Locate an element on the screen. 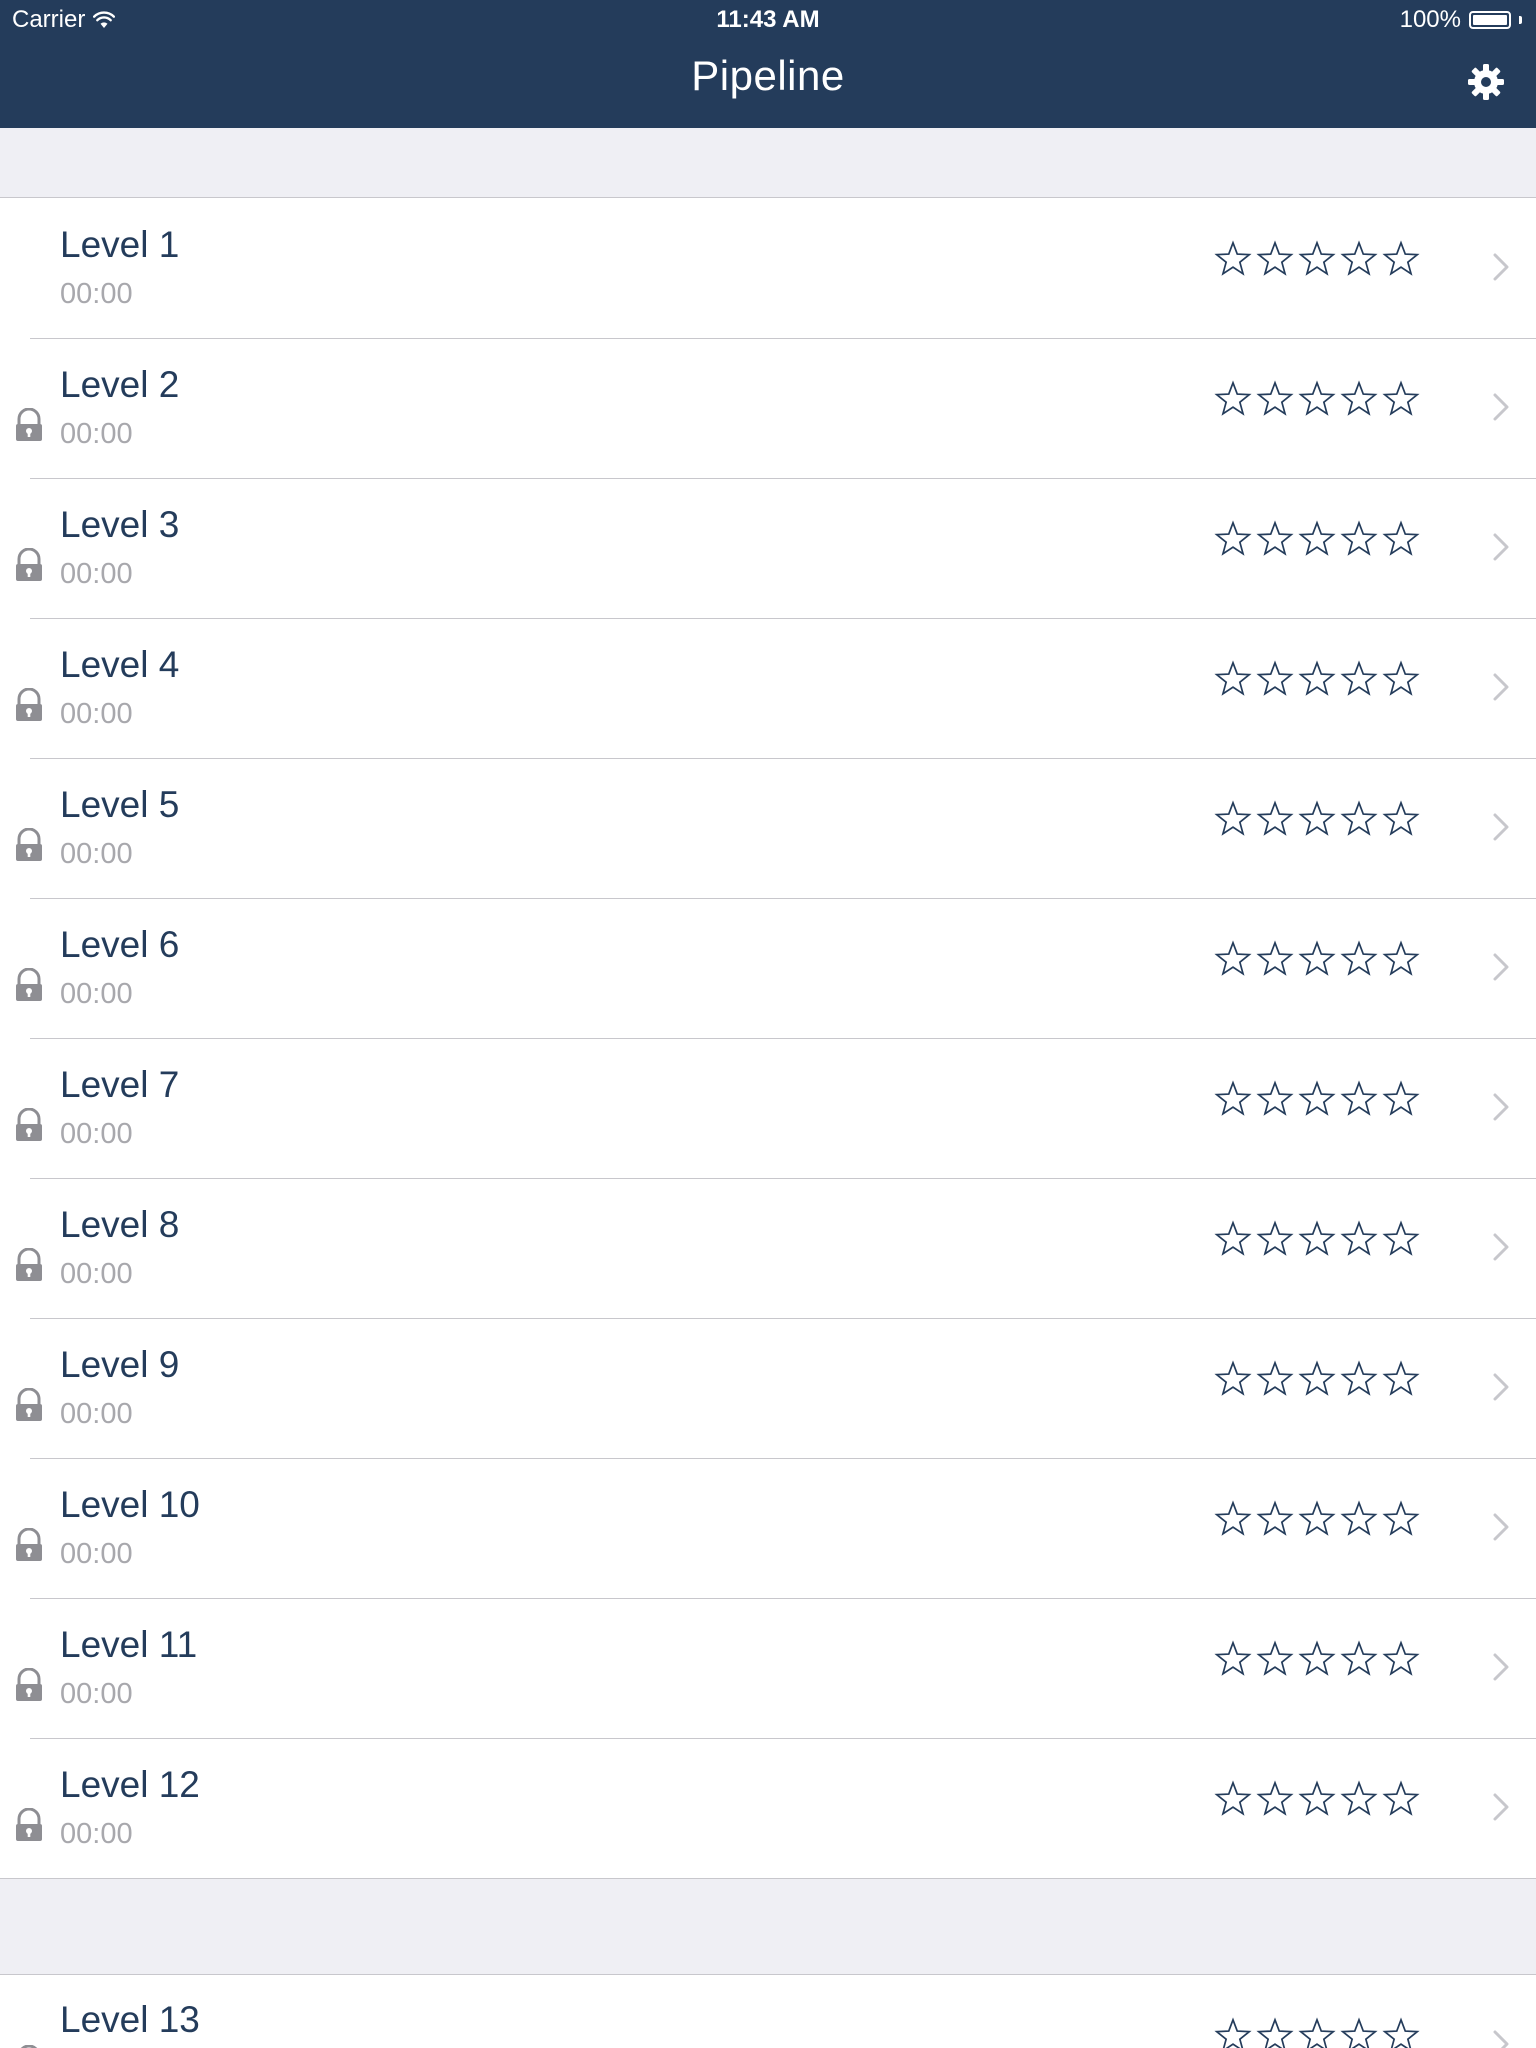 This screenshot has height=2048, width=1536. status-bar: Carrier 11:43 AM 100% is located at coordinates (768, 20).